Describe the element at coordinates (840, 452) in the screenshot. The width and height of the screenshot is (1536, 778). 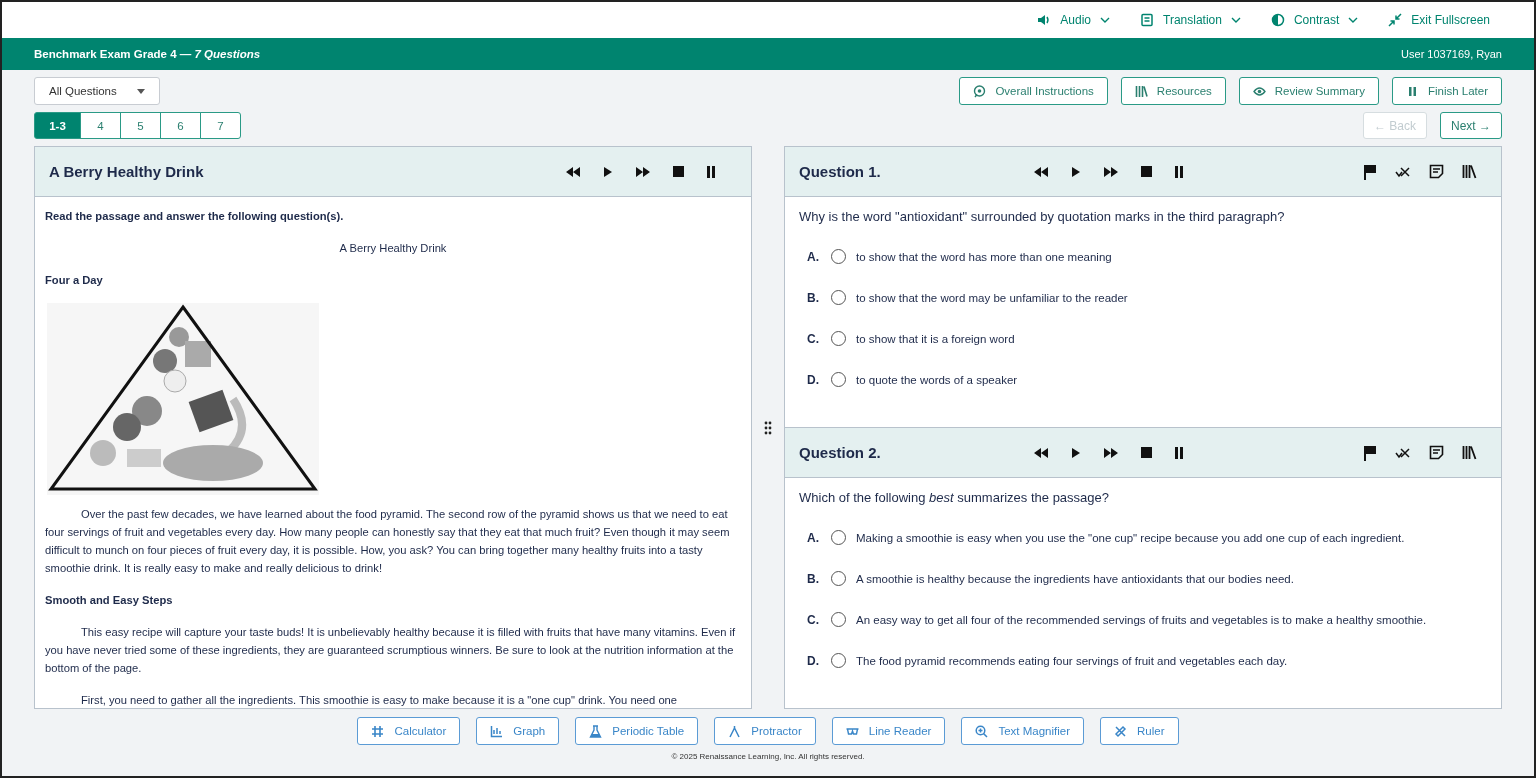
I see `question-title: Question 2.` at that location.